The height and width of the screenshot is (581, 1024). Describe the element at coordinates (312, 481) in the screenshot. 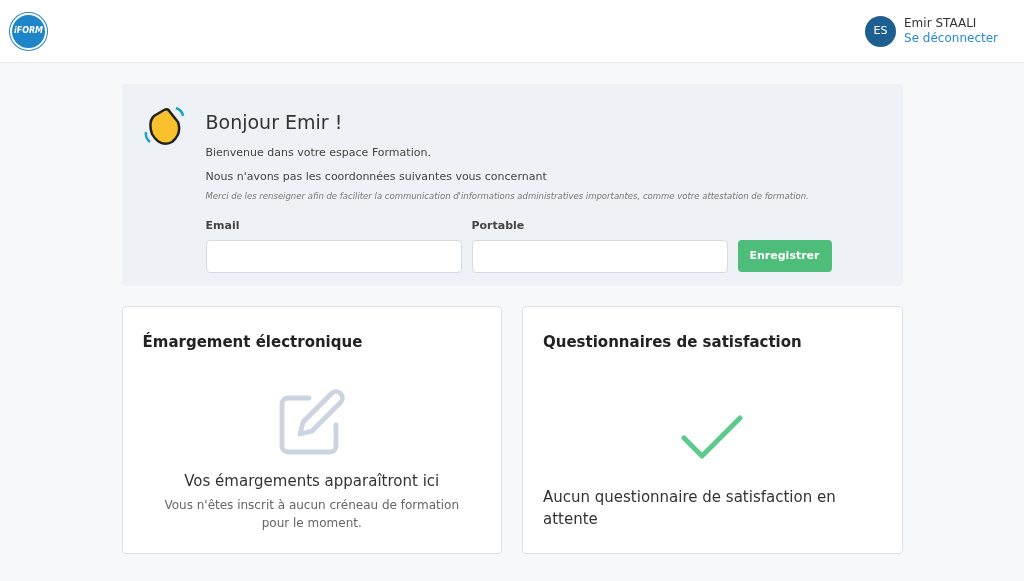

I see `card-message: Vos émargements apparaîtront ici` at that location.